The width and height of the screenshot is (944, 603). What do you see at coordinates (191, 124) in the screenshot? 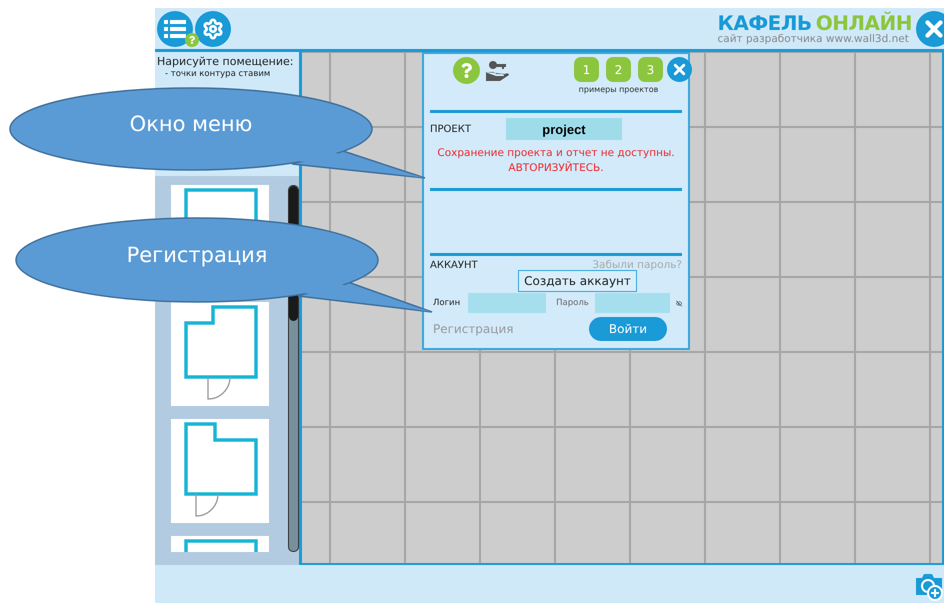
I see `callout-text: Окно меню` at bounding box center [191, 124].